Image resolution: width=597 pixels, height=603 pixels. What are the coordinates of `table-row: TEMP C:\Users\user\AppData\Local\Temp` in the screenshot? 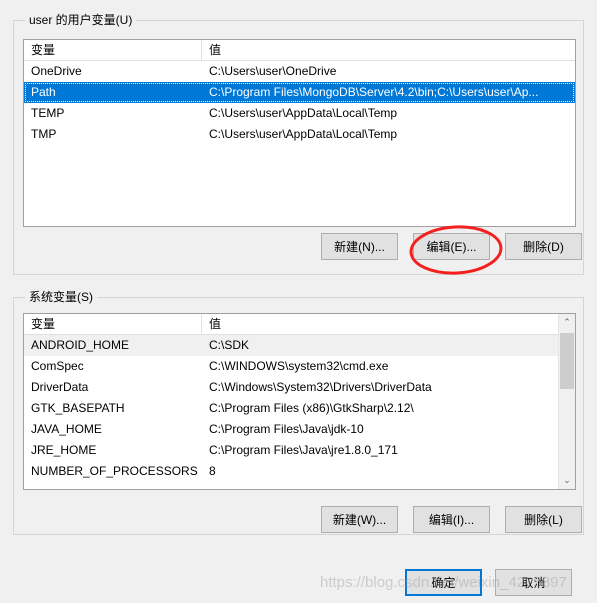 It's located at (299, 113).